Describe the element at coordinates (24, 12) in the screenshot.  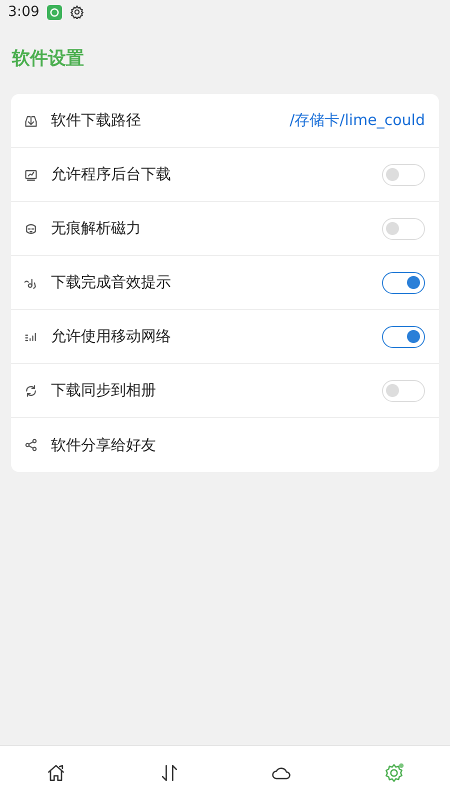
I see `status-time: 3:09` at that location.